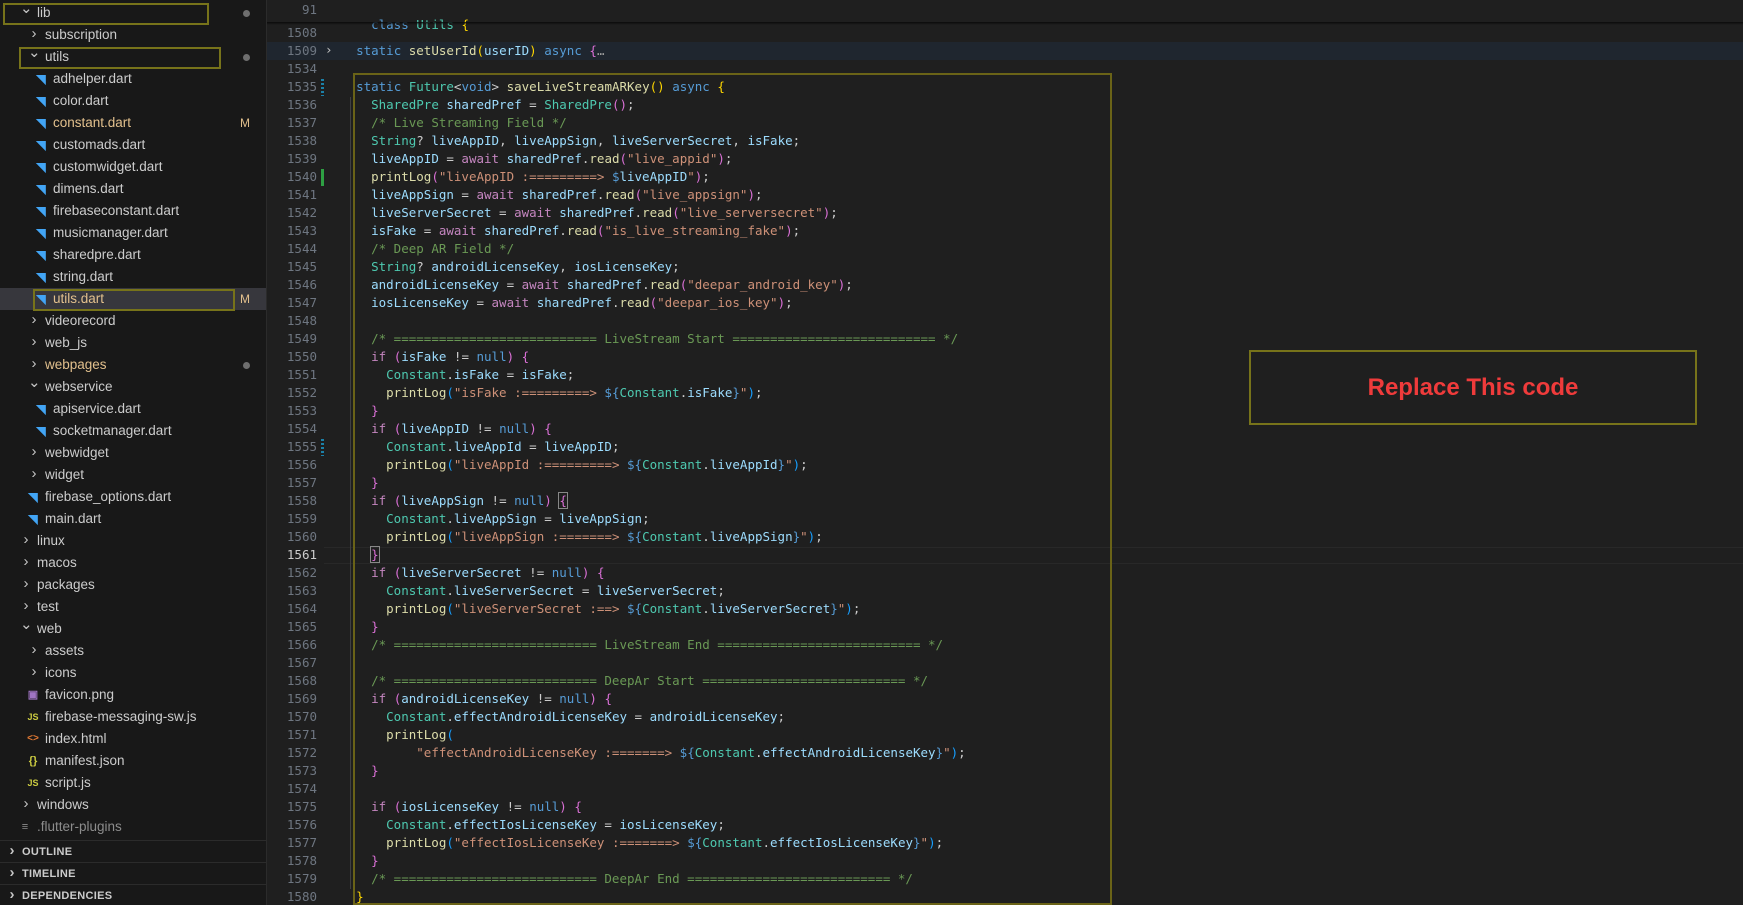 The image size is (1743, 905). Describe the element at coordinates (133, 123) in the screenshot. I see `file-item-constant-dart: ◥ constant.dart M` at that location.